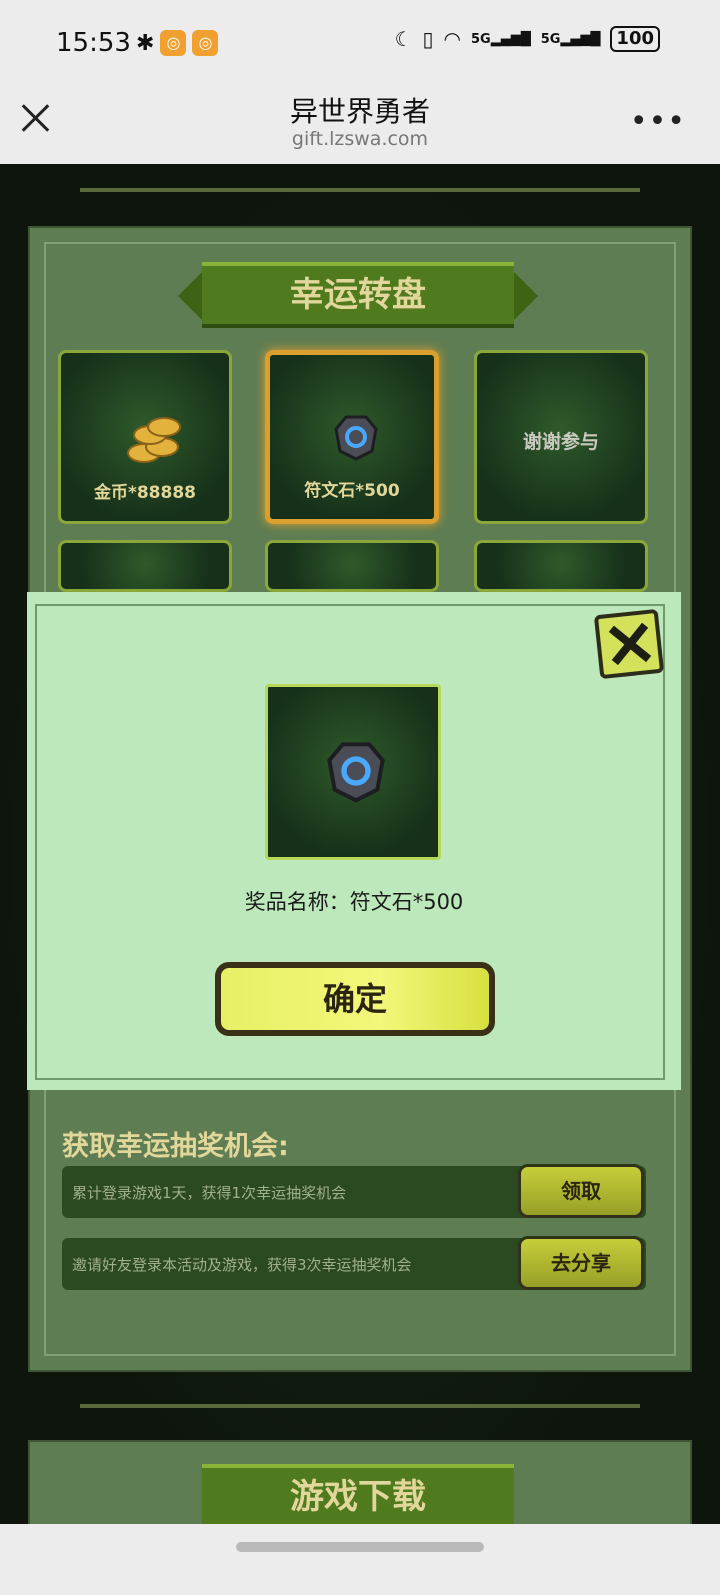  Describe the element at coordinates (360, 1559) in the screenshot. I see `system-nav-bar` at that location.